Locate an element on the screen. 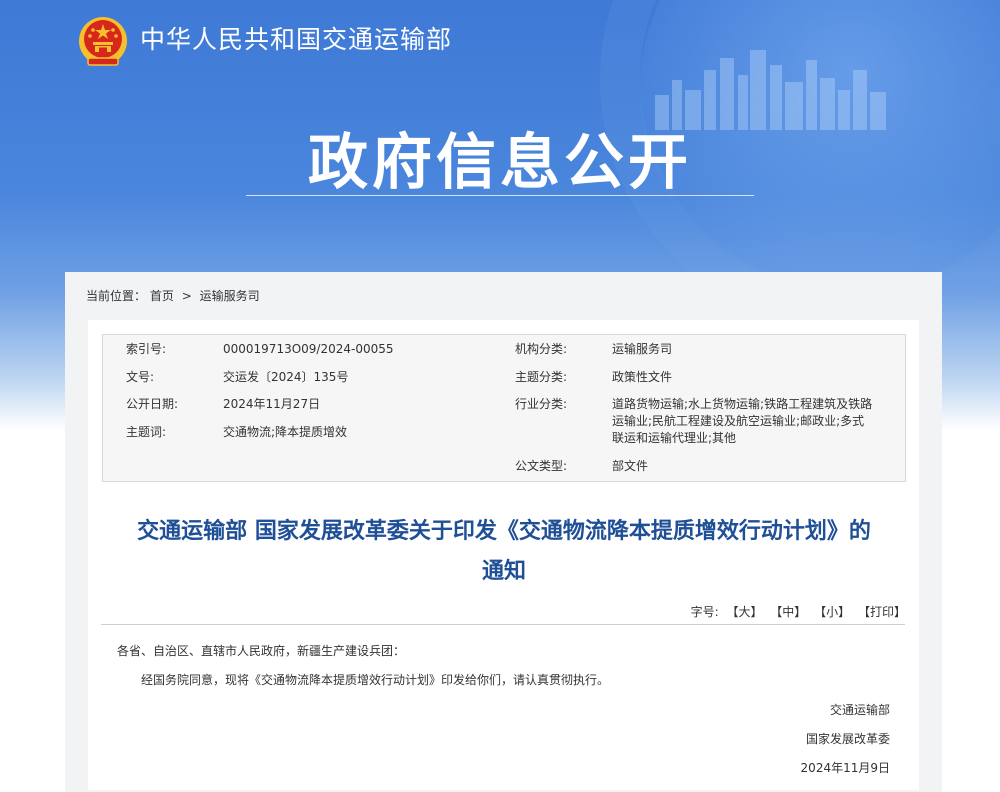 The height and width of the screenshot is (792, 1000). font-size-medium-button: 【中】 is located at coordinates (788, 611).